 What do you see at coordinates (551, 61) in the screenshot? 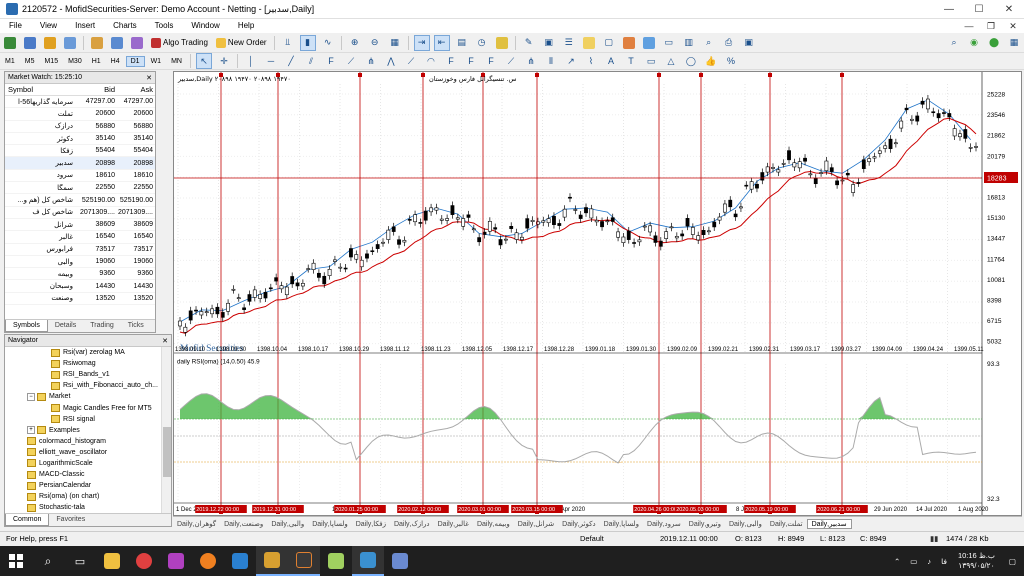
I see `cycle-lines-icon: ⦀` at bounding box center [551, 61].